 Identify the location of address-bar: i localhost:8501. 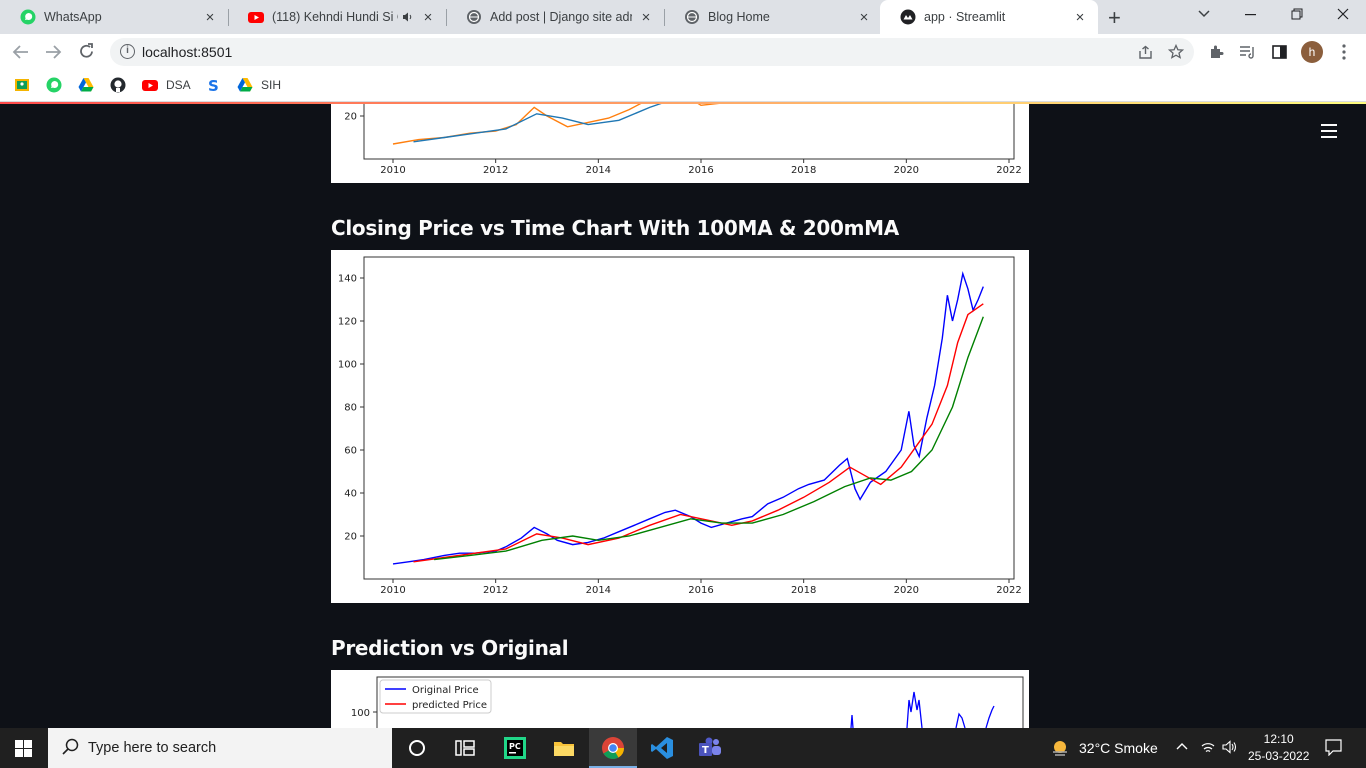
(652, 52).